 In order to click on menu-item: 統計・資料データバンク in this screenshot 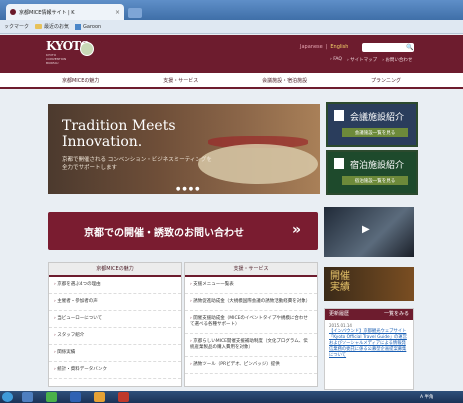, I will do `click(115, 370)`.